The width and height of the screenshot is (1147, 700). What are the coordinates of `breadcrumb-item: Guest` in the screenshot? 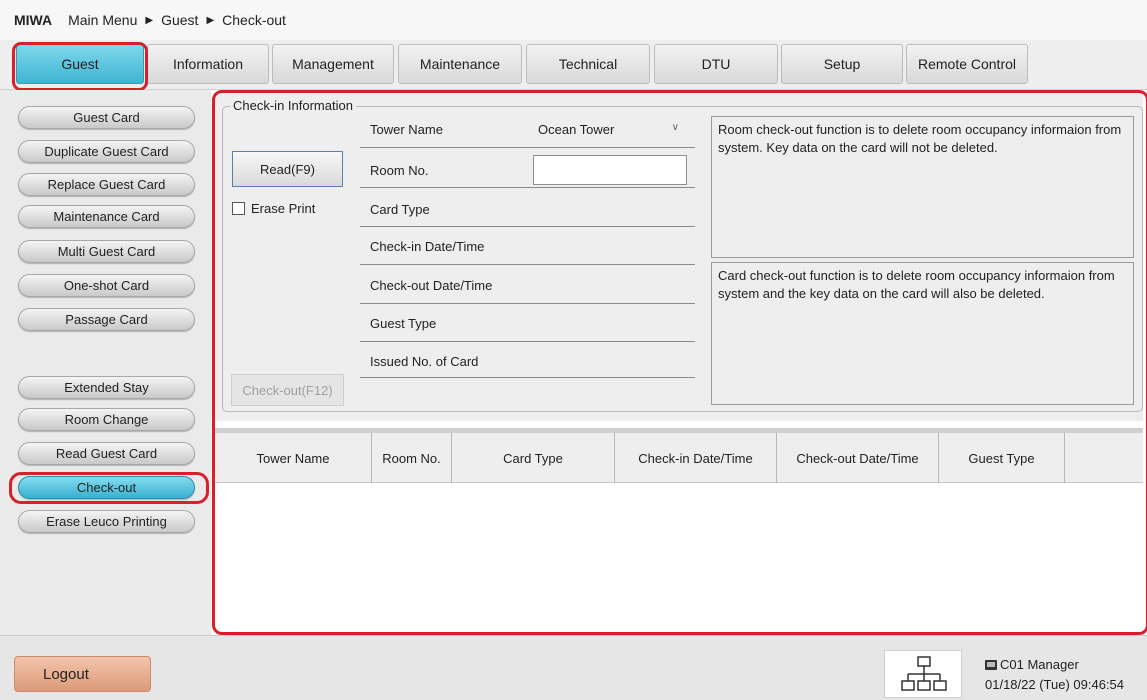 It's located at (179, 20).